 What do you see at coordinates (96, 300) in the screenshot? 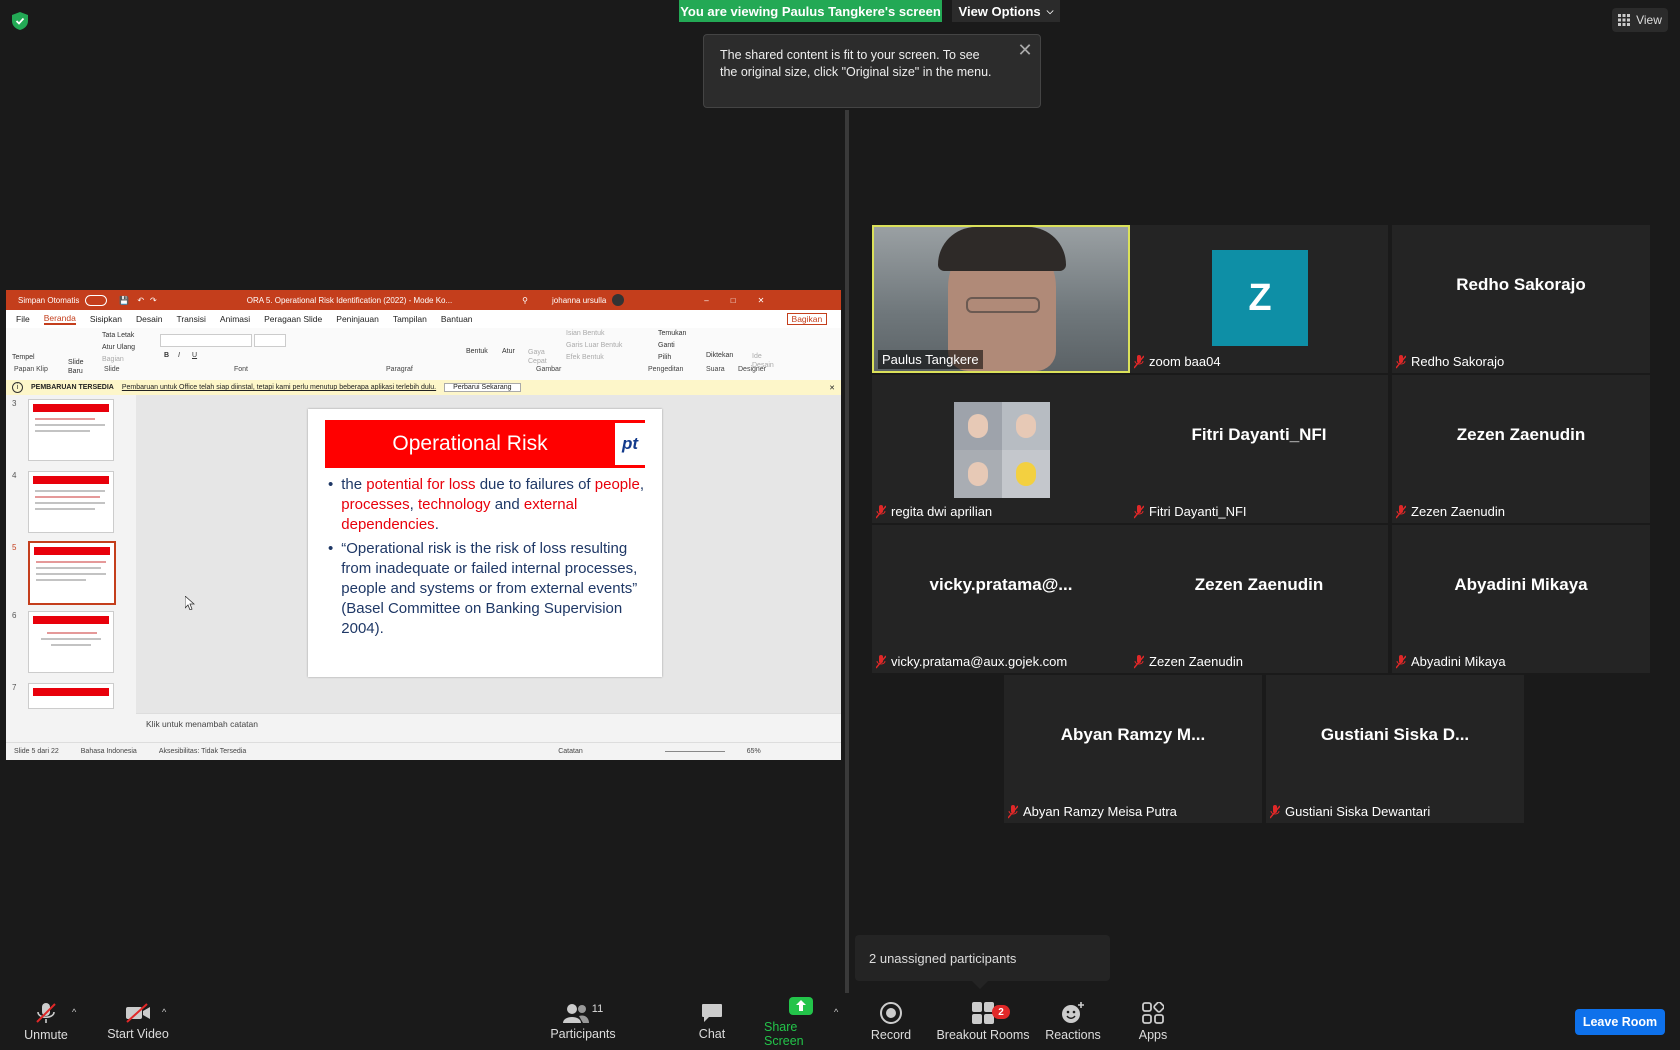
I see `autosave-toggle` at bounding box center [96, 300].